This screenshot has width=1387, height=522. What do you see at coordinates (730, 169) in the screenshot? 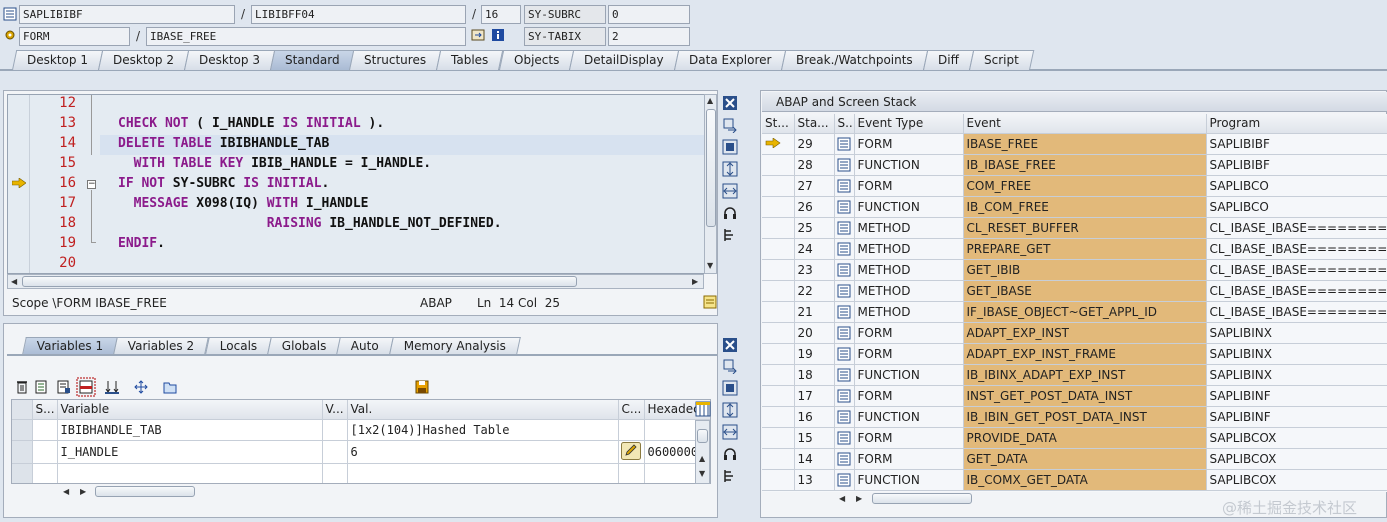
I see `expand-vertical-icon` at bounding box center [730, 169].